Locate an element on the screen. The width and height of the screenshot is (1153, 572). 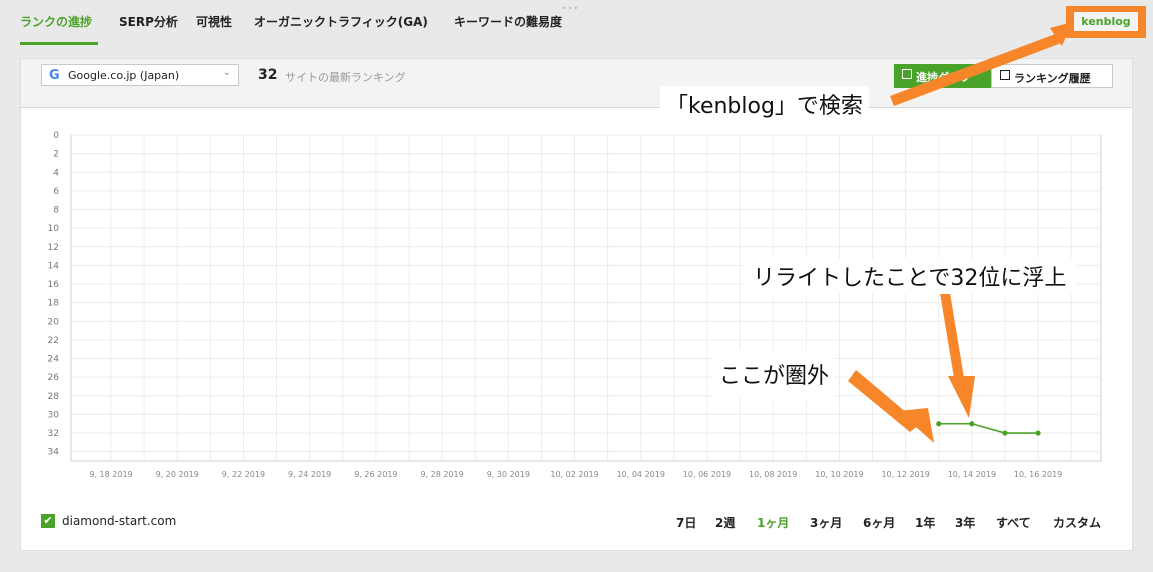
x-tick-label: 10, 06 2019 is located at coordinates (707, 474).